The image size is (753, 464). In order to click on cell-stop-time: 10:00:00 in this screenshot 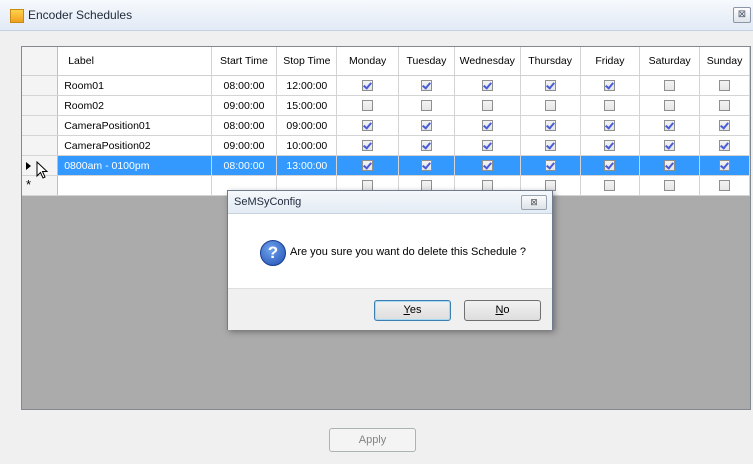, I will do `click(307, 145)`.